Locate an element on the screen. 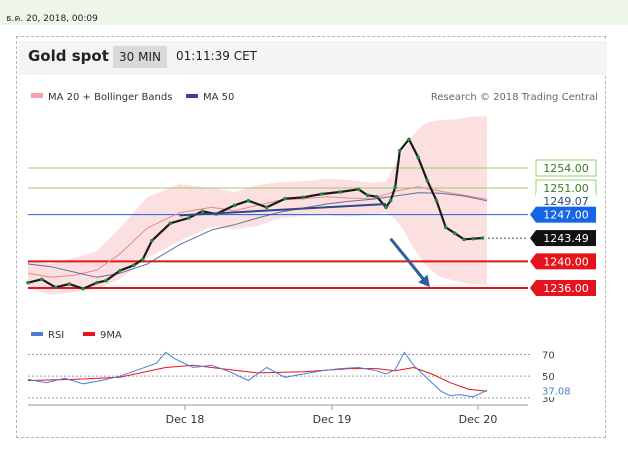  rsi-current-label: 37.08 is located at coordinates (556, 391).